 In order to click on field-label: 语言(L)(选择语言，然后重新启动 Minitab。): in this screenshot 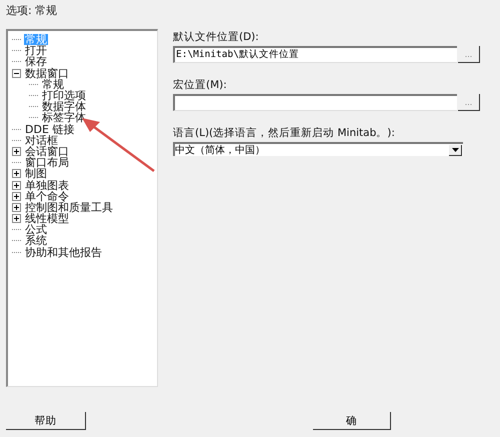, I will do `click(284, 133)`.